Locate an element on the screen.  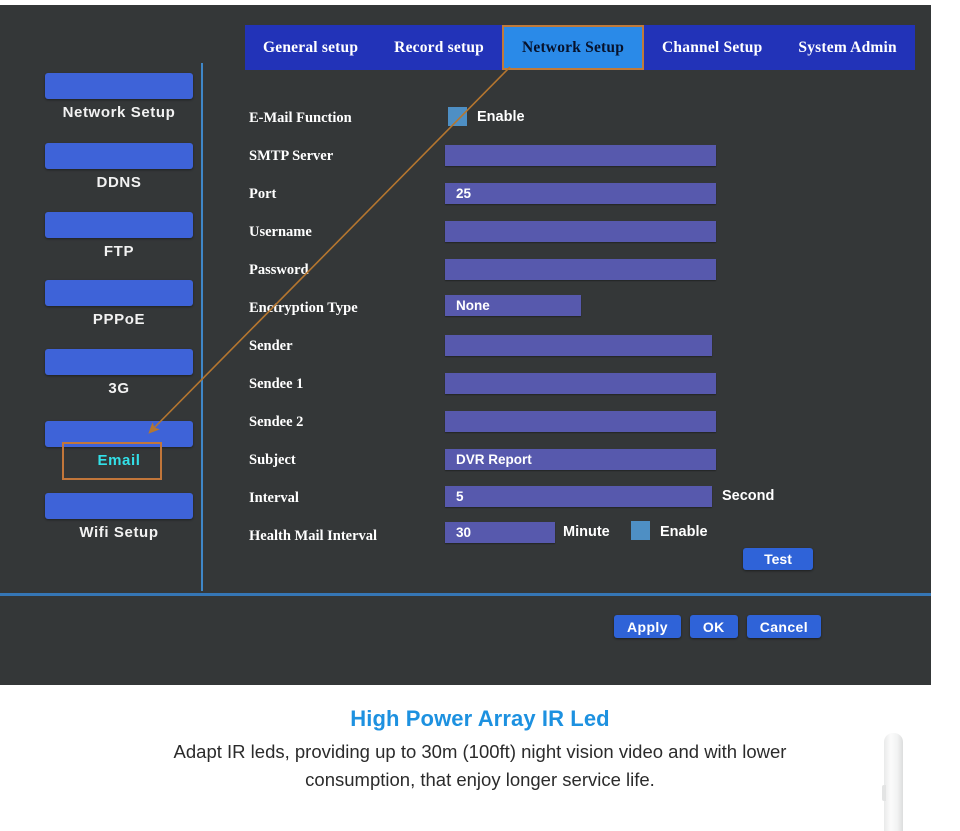
apply-button: Apply is located at coordinates (647, 626).